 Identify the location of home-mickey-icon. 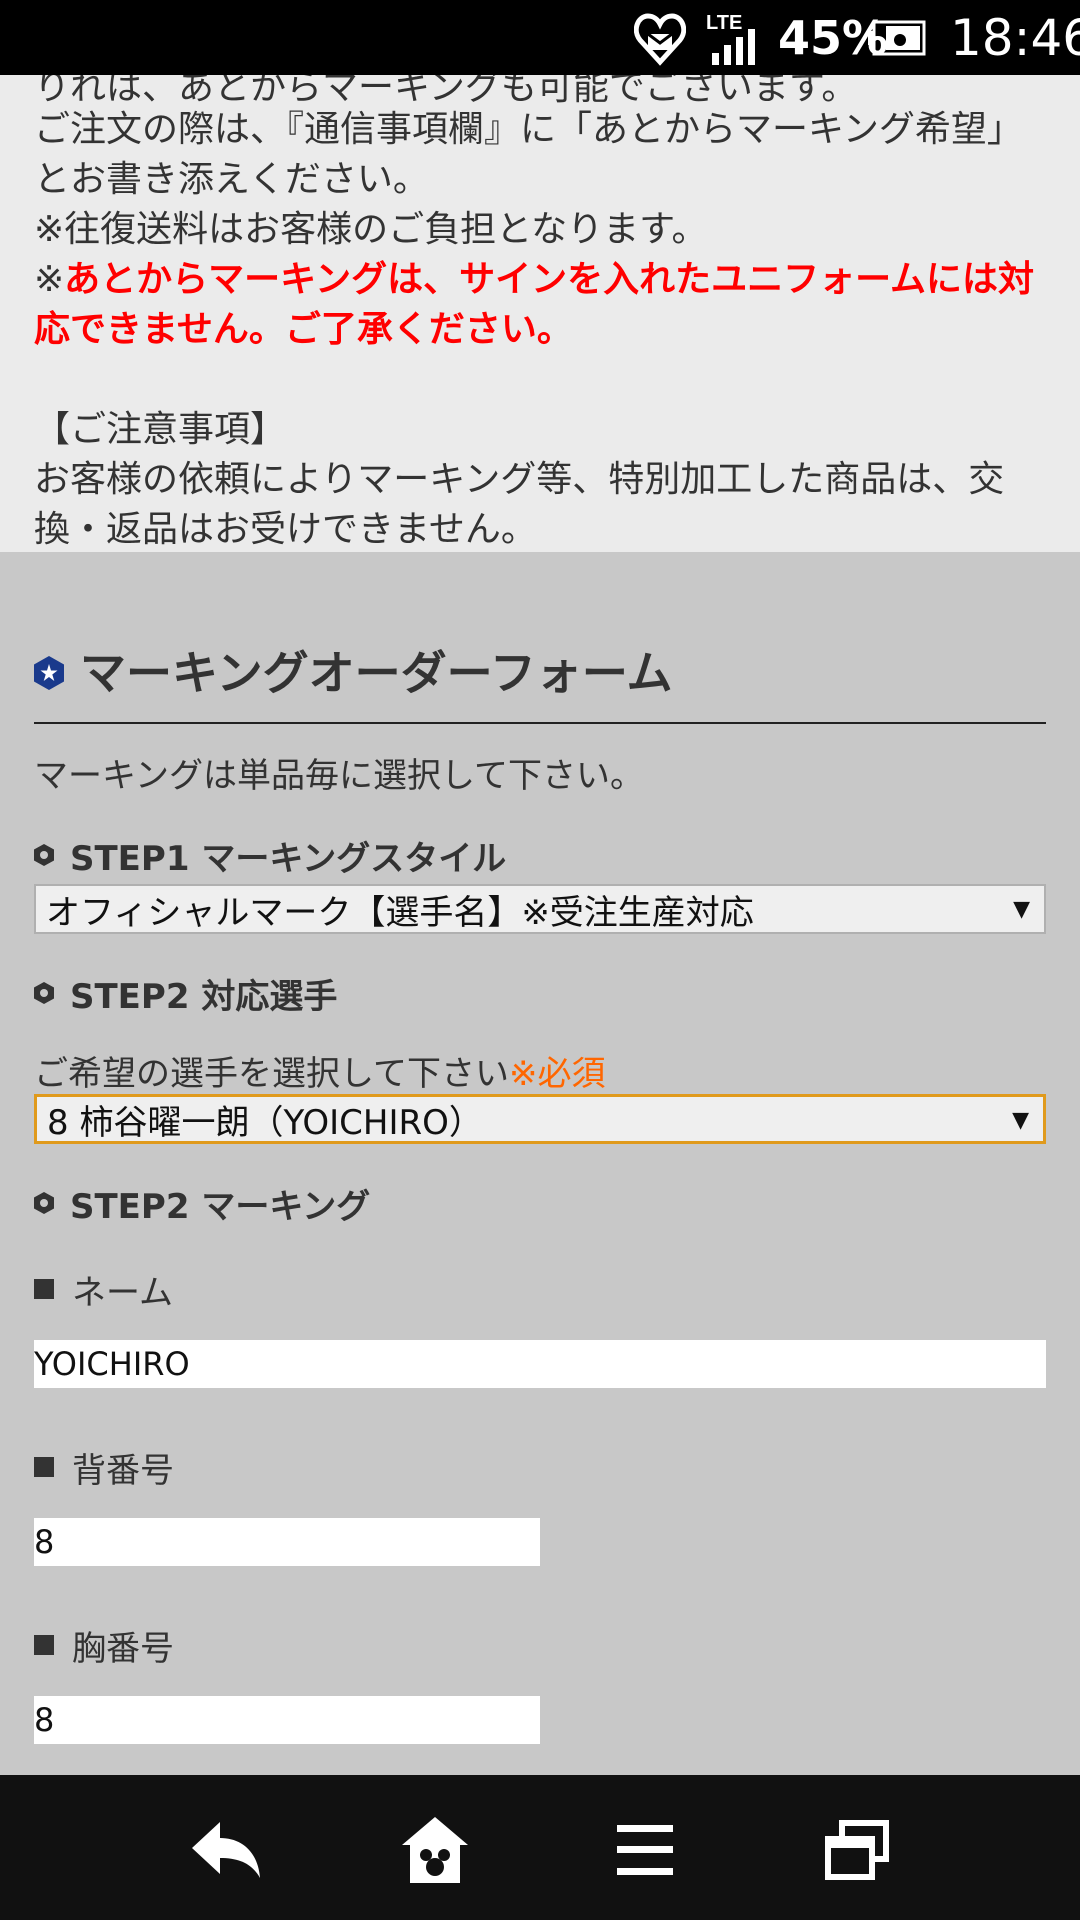
(435, 1850).